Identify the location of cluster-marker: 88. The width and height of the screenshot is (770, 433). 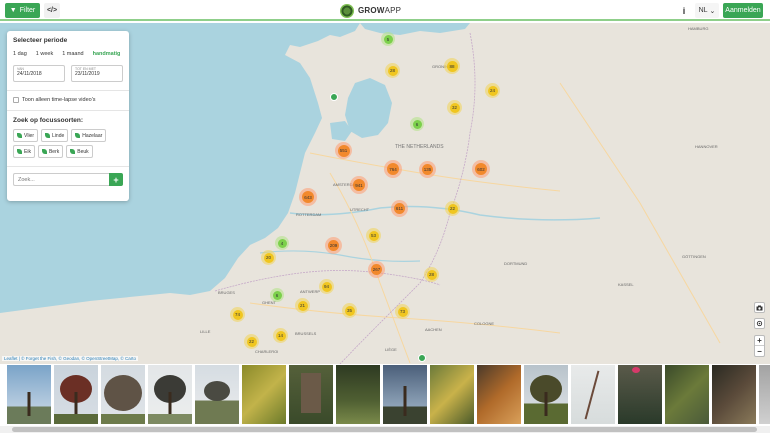
(452, 66).